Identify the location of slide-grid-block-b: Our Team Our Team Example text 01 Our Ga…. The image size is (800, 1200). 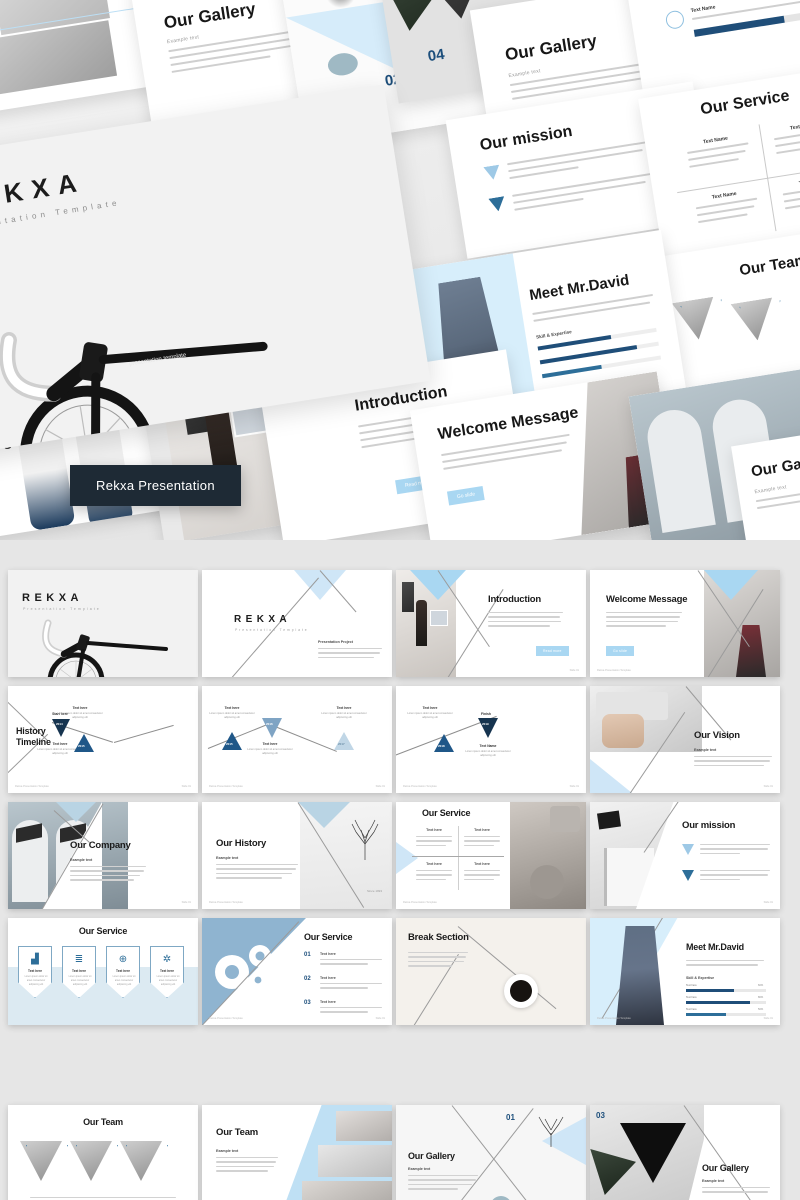
(400, 1152).